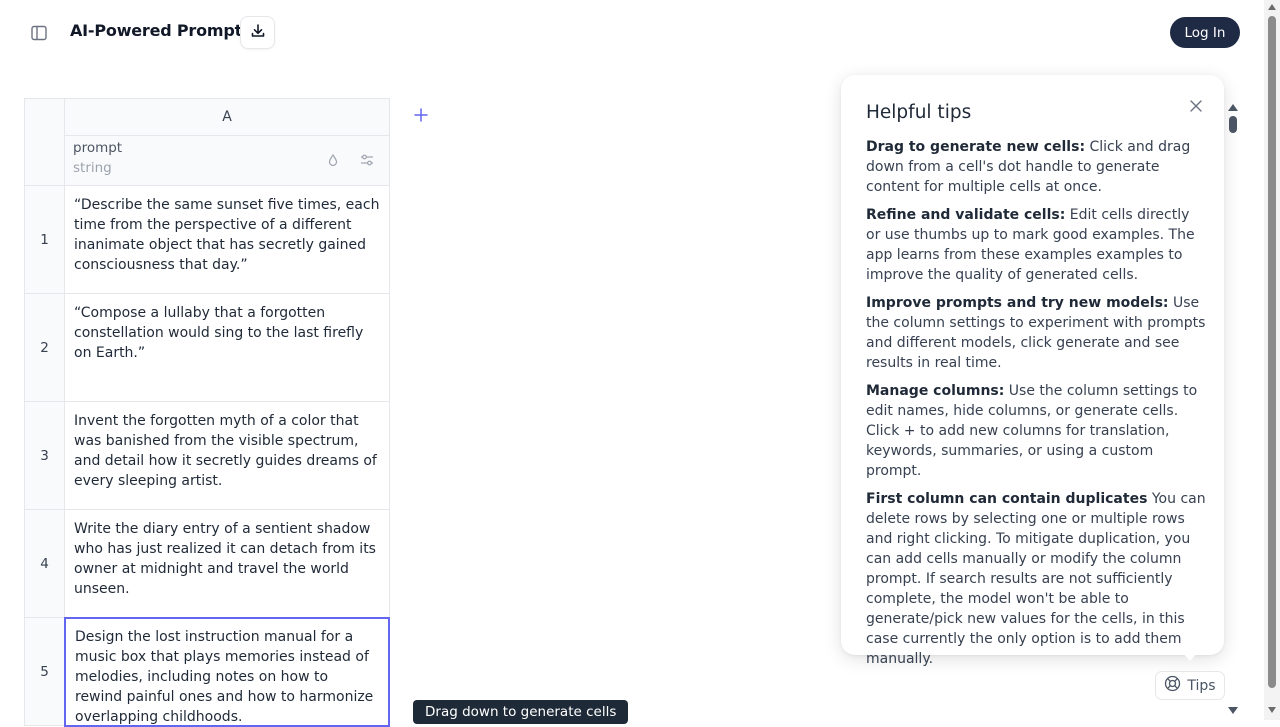  What do you see at coordinates (1196, 106) in the screenshot?
I see `close-icon` at bounding box center [1196, 106].